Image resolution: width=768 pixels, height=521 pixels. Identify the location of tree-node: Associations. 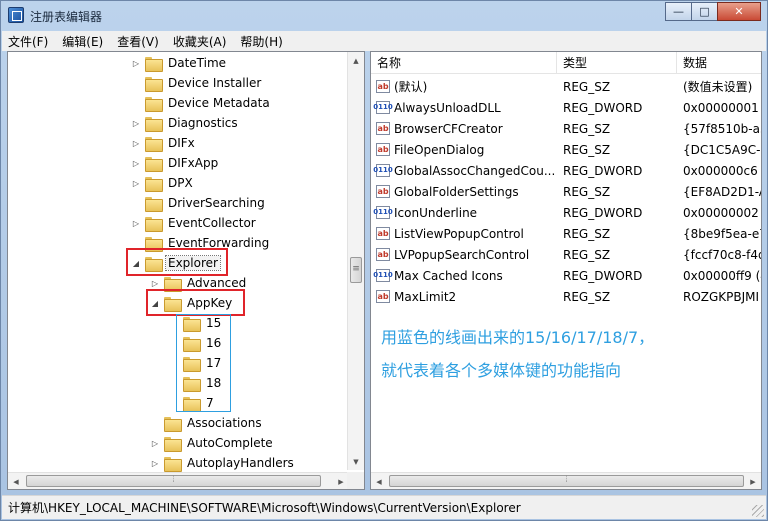
(207, 423).